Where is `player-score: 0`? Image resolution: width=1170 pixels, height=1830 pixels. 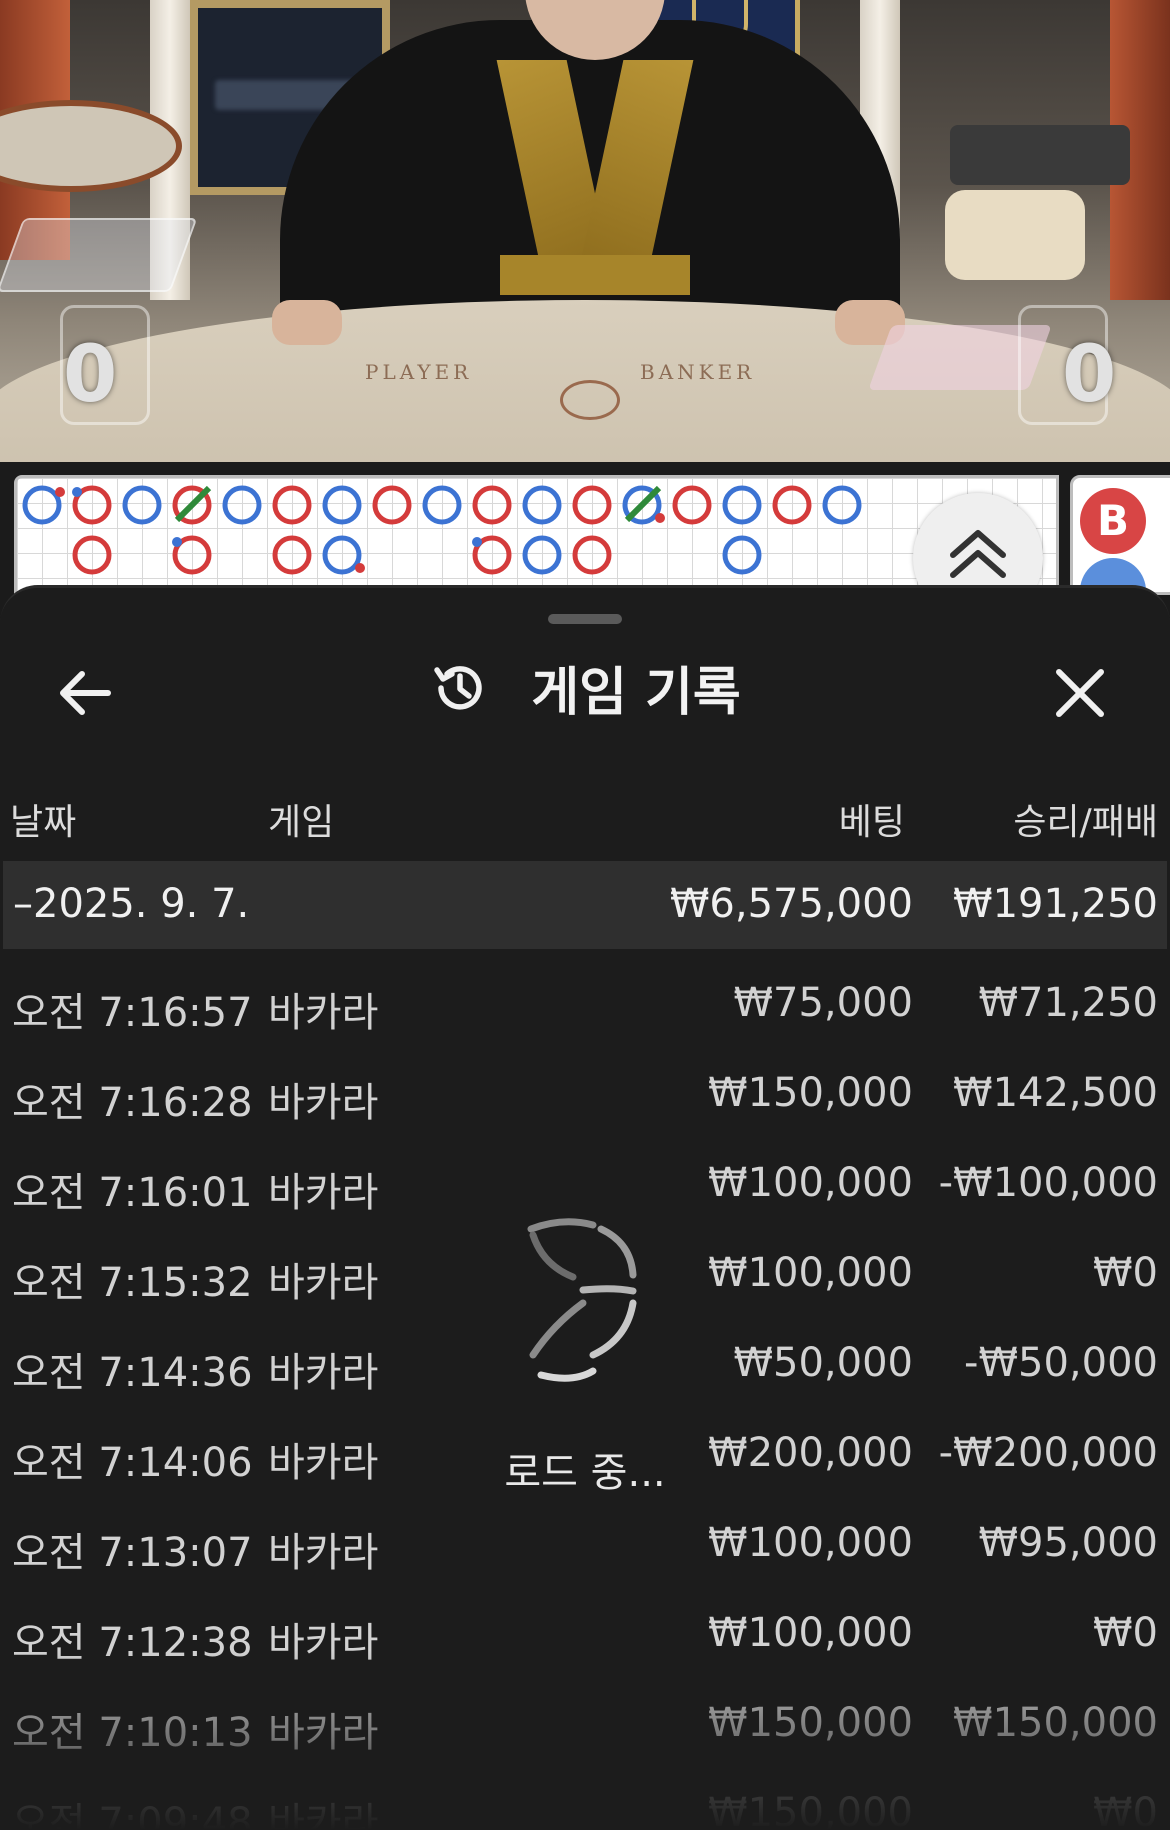 player-score: 0 is located at coordinates (90, 375).